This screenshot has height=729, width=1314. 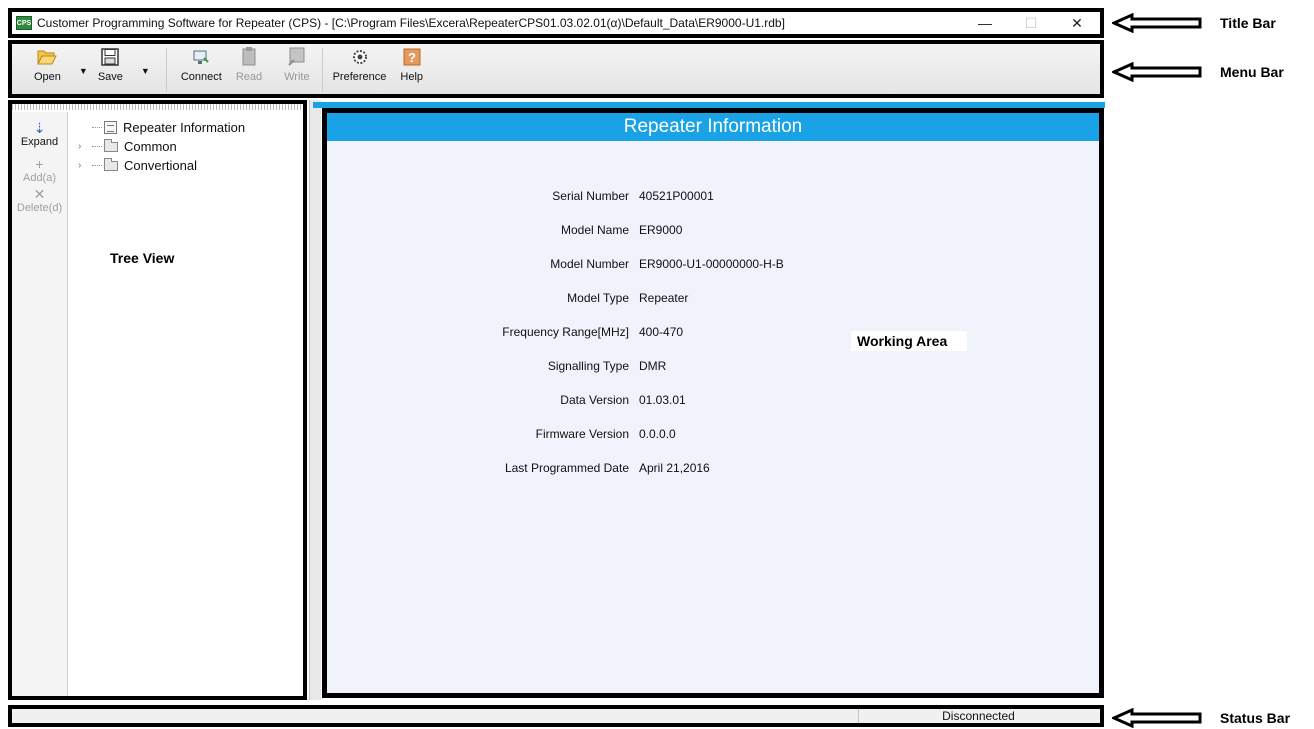 I want to click on panel-grip, so click(x=157, y=107).